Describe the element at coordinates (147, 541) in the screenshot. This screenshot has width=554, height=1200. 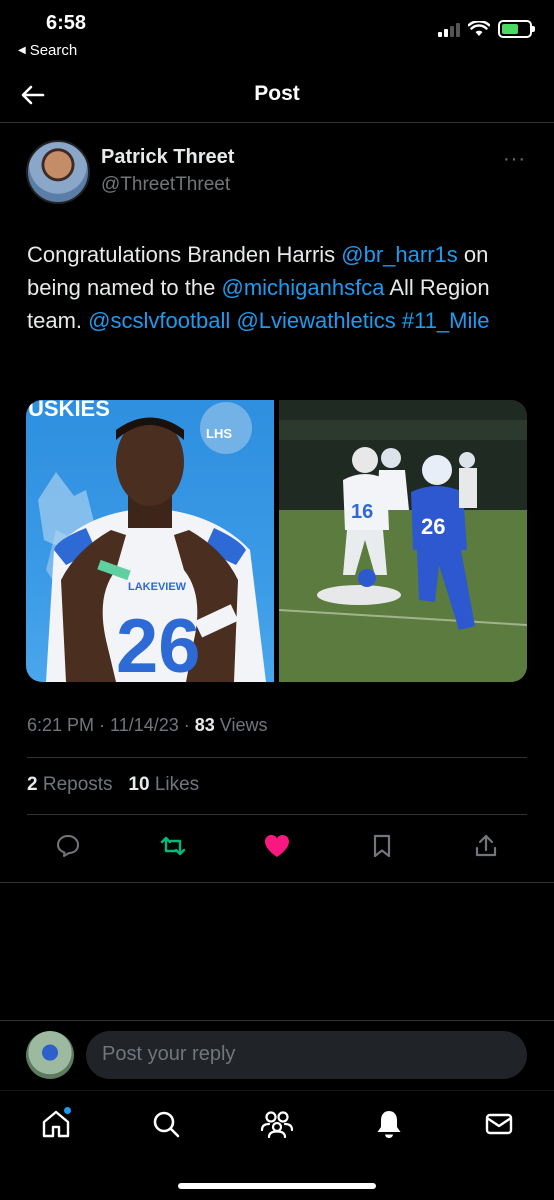
I see `portrait-illustration: USKIES LHS LAKEVIEW 26` at that location.